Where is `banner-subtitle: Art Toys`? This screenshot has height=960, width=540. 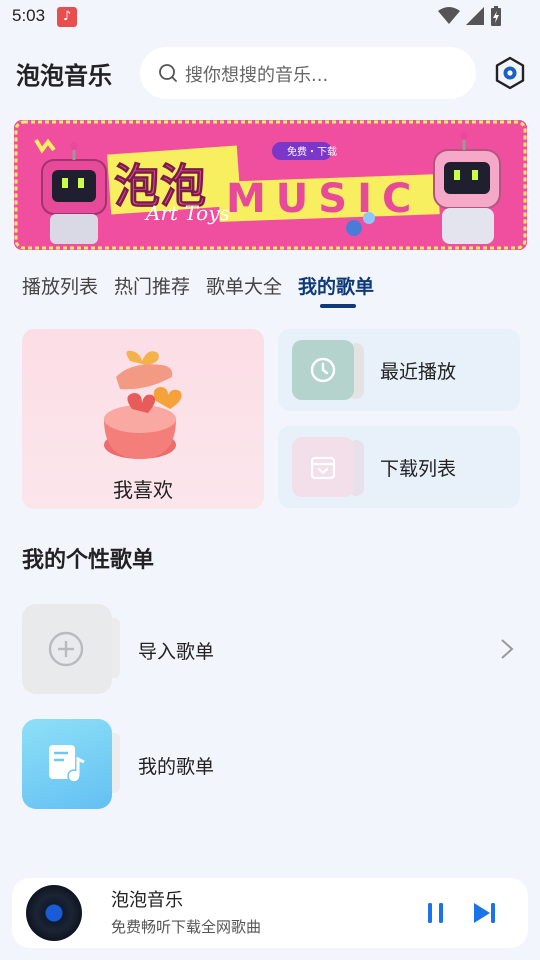
banner-subtitle: Art Toys is located at coordinates (187, 213).